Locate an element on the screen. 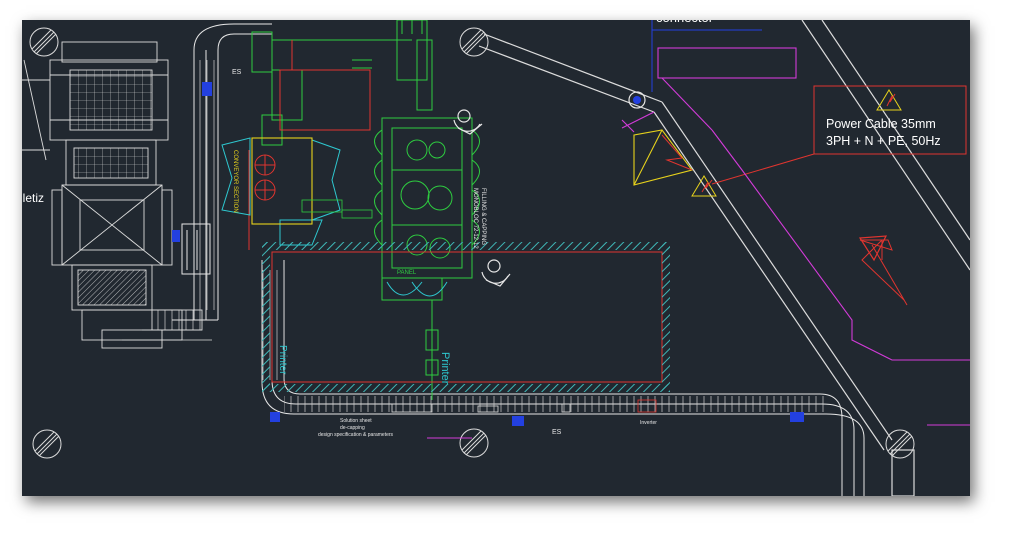 Image resolution: width=1013 pixels, height=539 pixels. es-label-bottom: ES is located at coordinates (557, 432).